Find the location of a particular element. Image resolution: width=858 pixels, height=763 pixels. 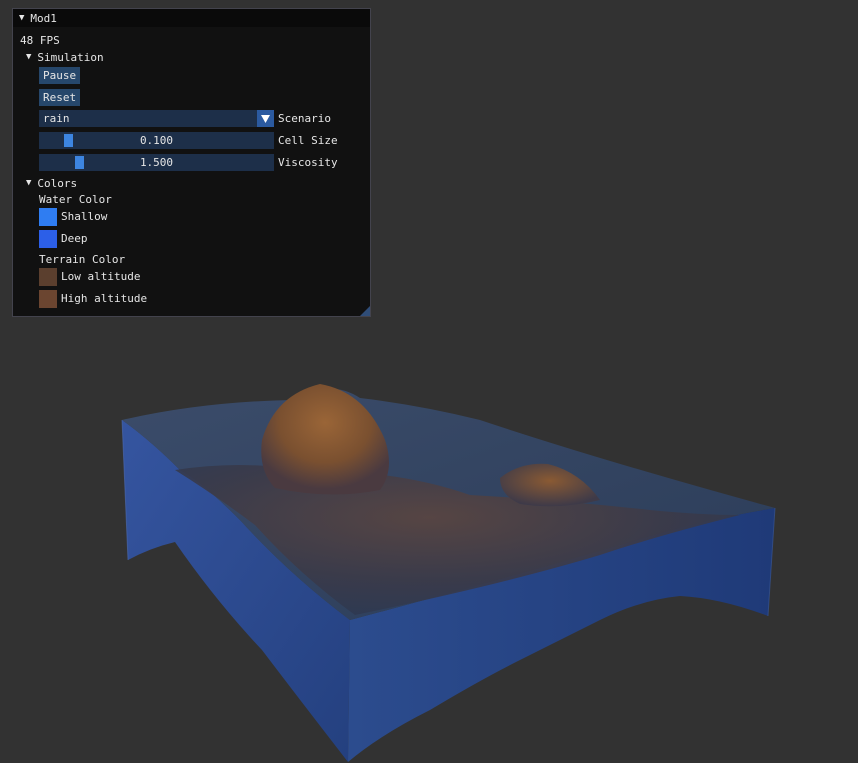

viscosity-value: 1.500 is located at coordinates (156, 162).